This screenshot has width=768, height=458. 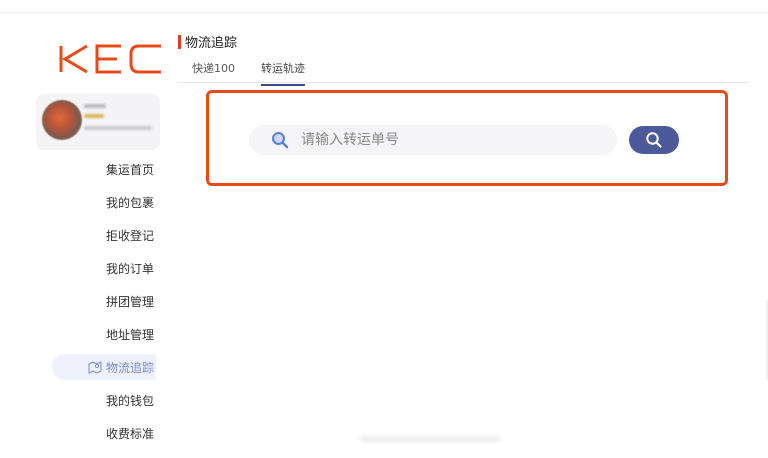 I want to click on map-icon, so click(x=95, y=367).